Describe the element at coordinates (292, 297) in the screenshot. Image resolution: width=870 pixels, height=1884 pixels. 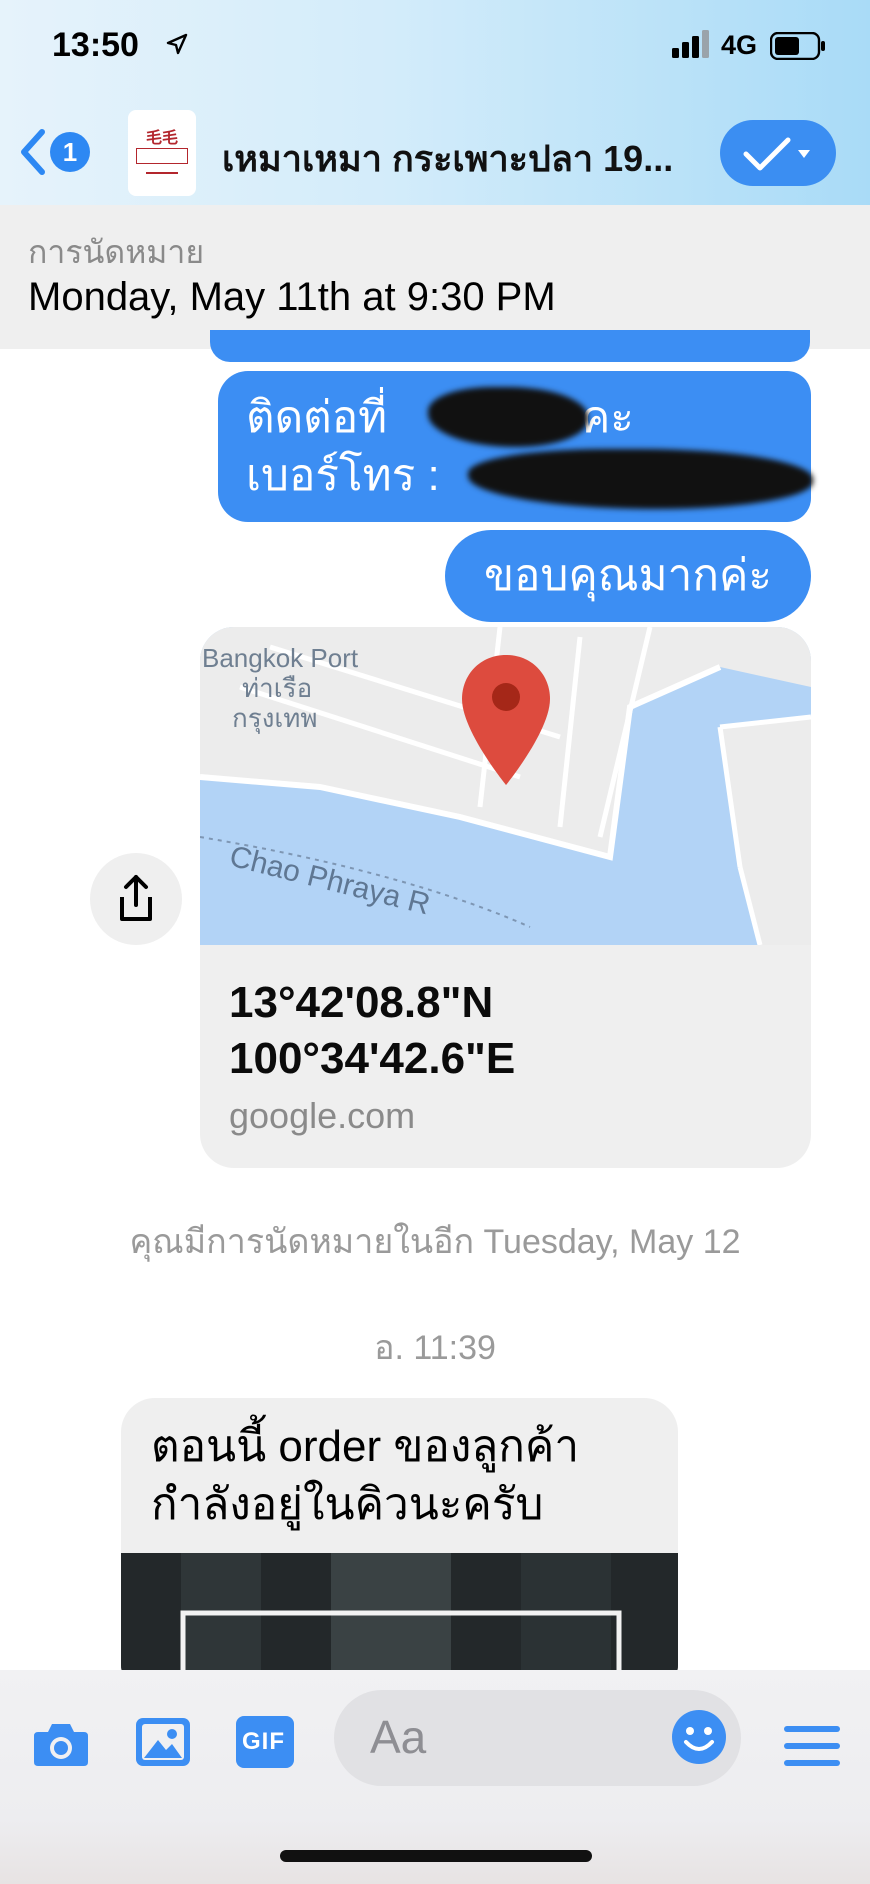
I see `appointment-date: Monday, May 11th at 9:30 PM` at that location.